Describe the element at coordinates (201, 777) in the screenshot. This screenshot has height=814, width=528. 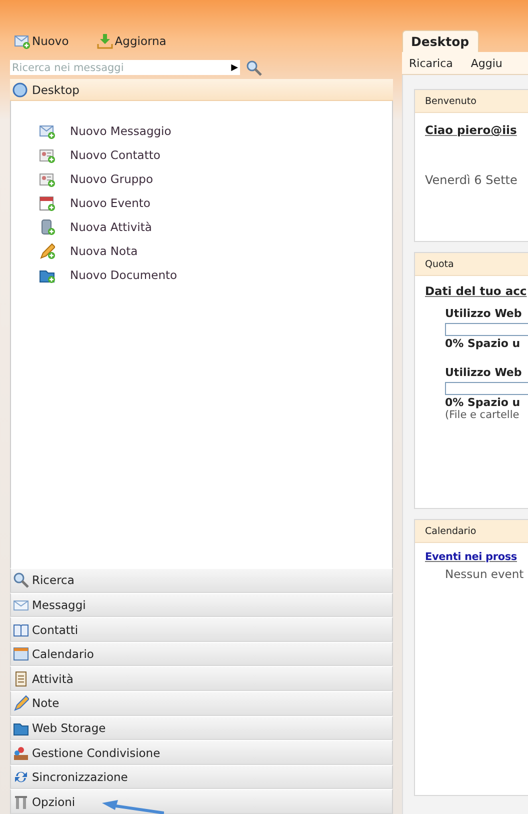
I see `nav-bar-item: Sincronizzazione` at that location.